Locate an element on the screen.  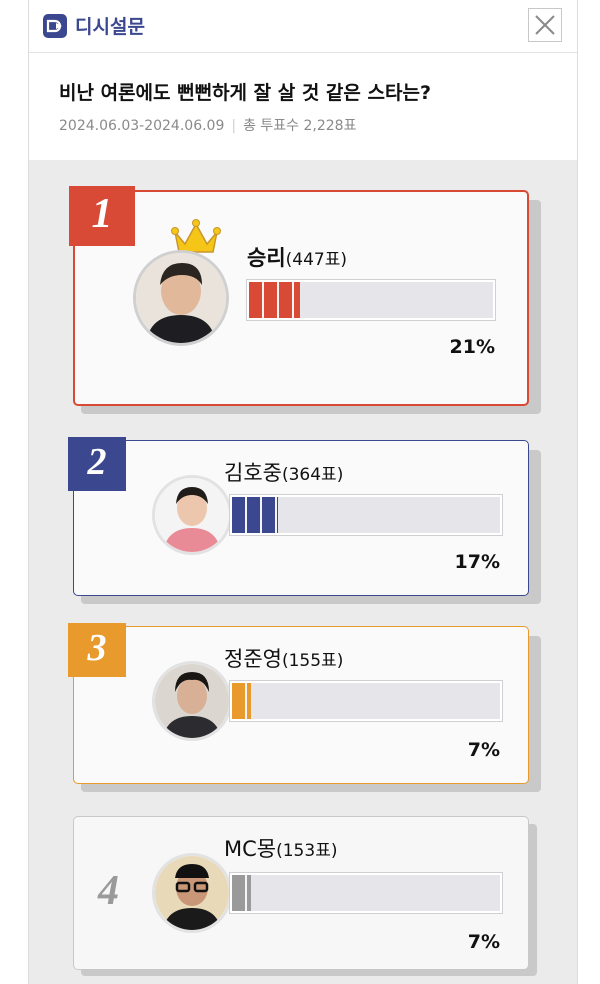
candidate-votes-1: (447표) is located at coordinates (316, 260).